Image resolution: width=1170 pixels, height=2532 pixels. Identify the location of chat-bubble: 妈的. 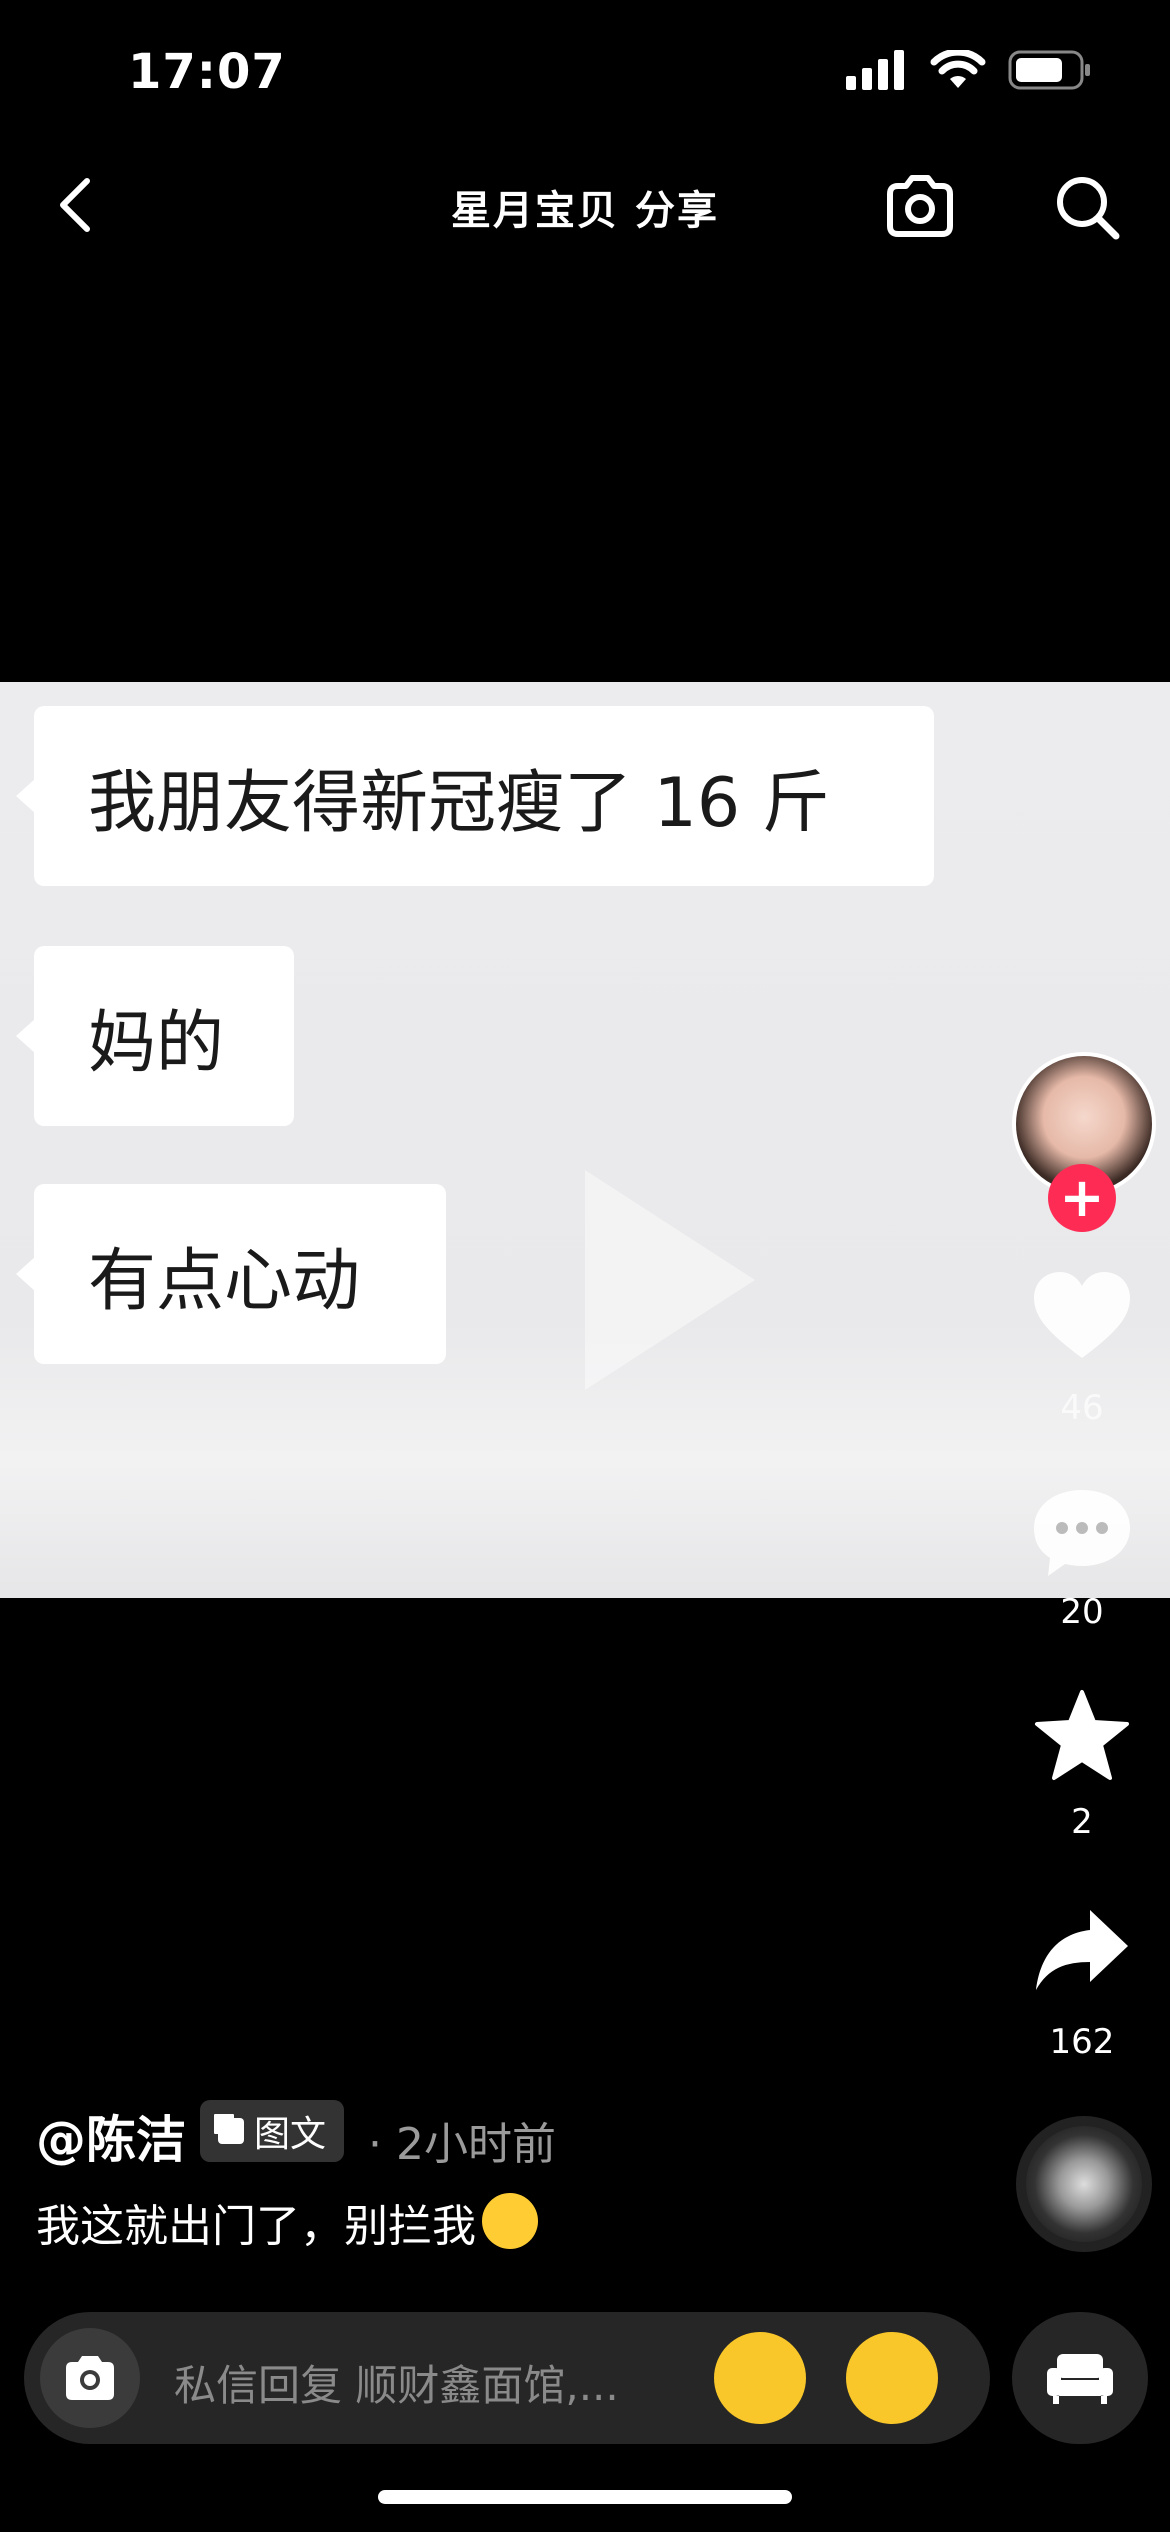
(155, 1036).